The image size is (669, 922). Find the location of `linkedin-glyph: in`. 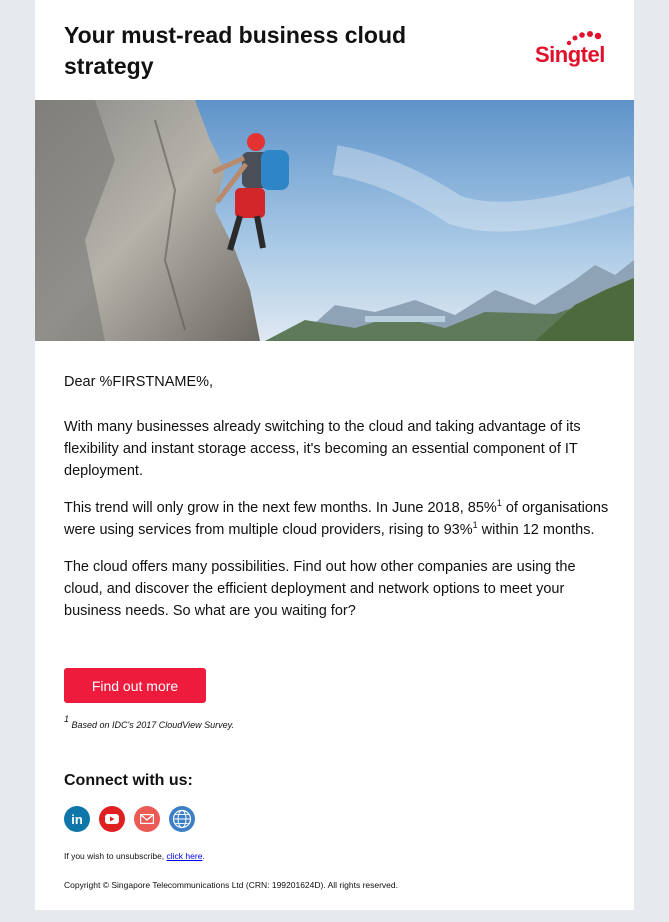

linkedin-glyph: in is located at coordinates (77, 819).